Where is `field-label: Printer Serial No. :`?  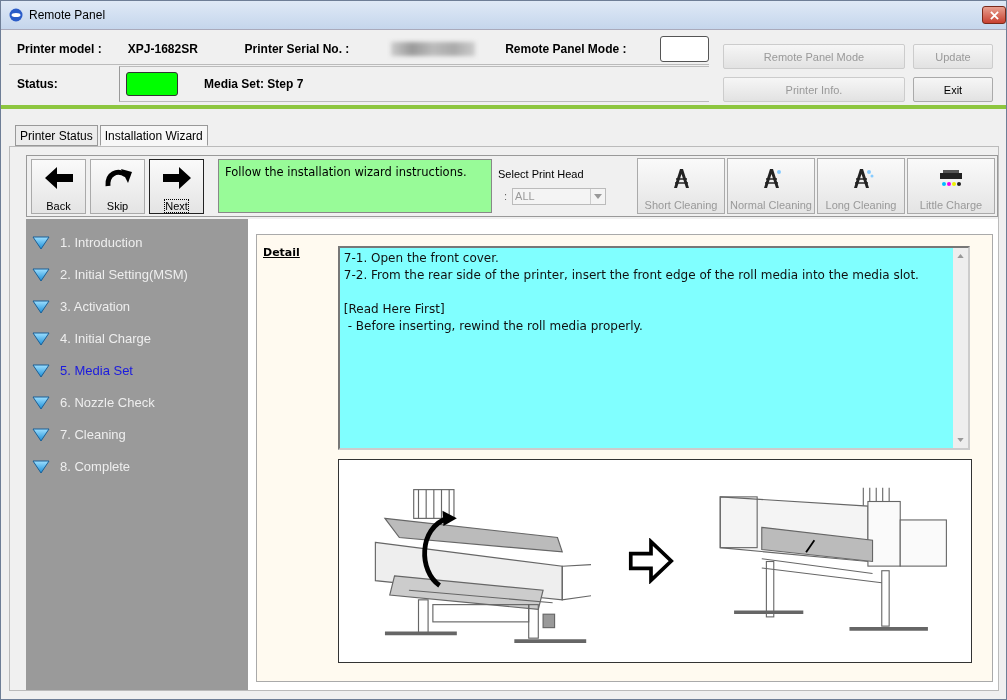 field-label: Printer Serial No. : is located at coordinates (297, 49).